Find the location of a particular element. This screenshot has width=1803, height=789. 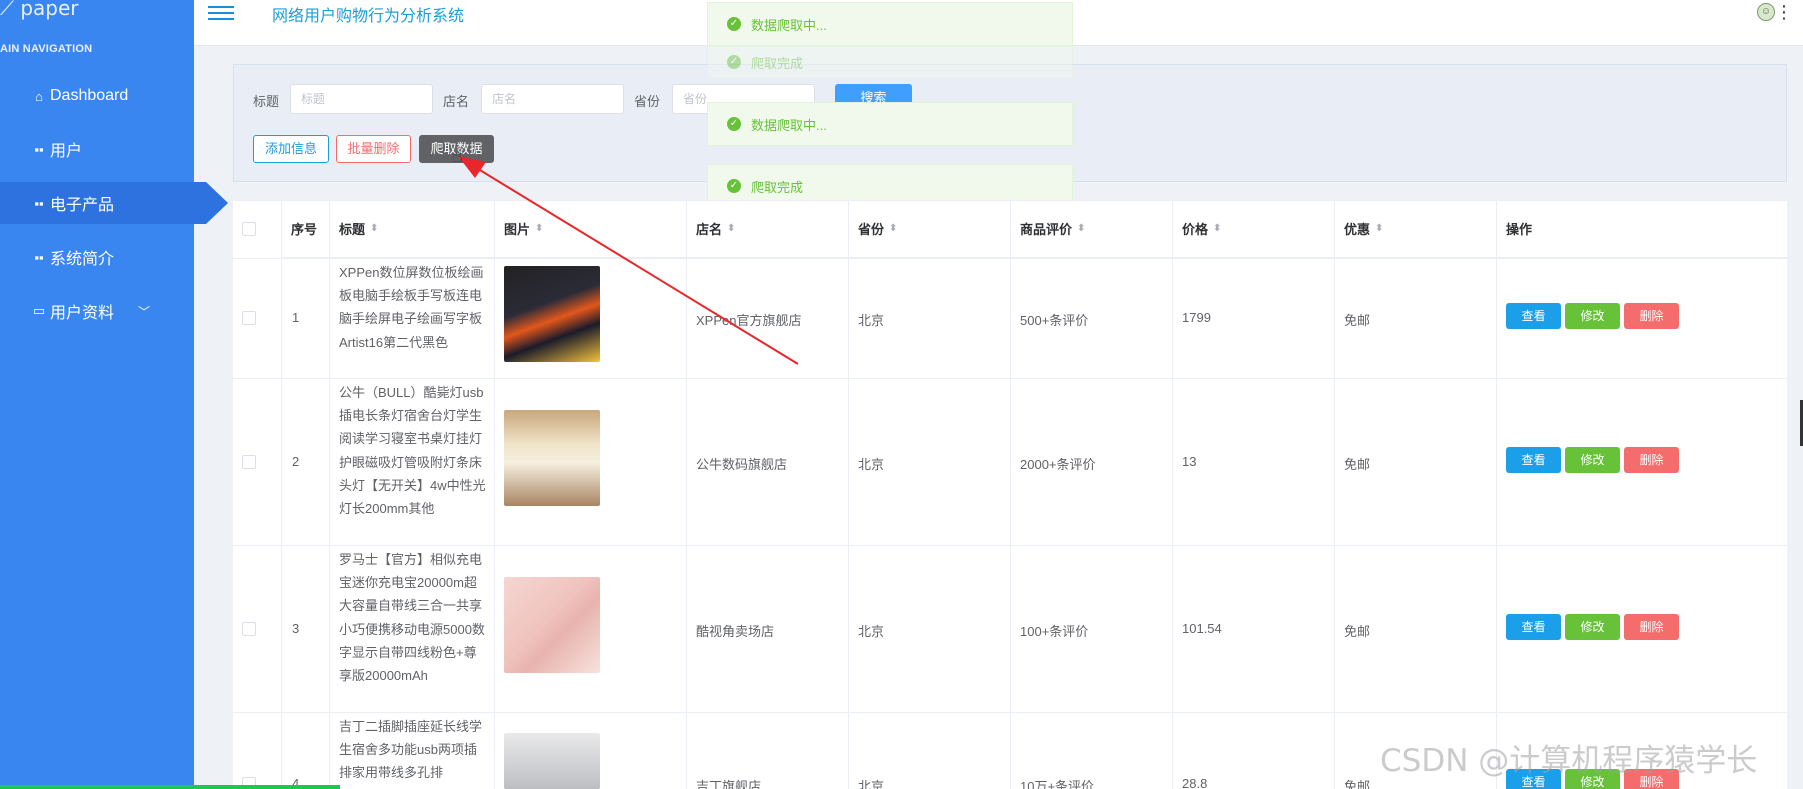

mouse-cursor-icon: ☝ is located at coordinates (457, 156).